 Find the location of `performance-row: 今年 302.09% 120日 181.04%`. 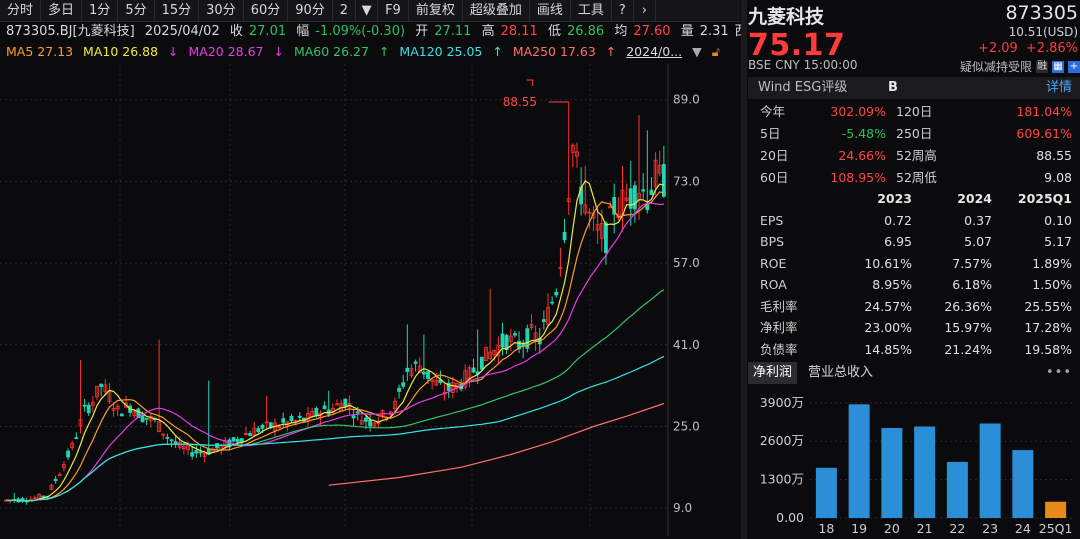

performance-row: 今年 302.09% 120日 181.04% is located at coordinates (914, 112).